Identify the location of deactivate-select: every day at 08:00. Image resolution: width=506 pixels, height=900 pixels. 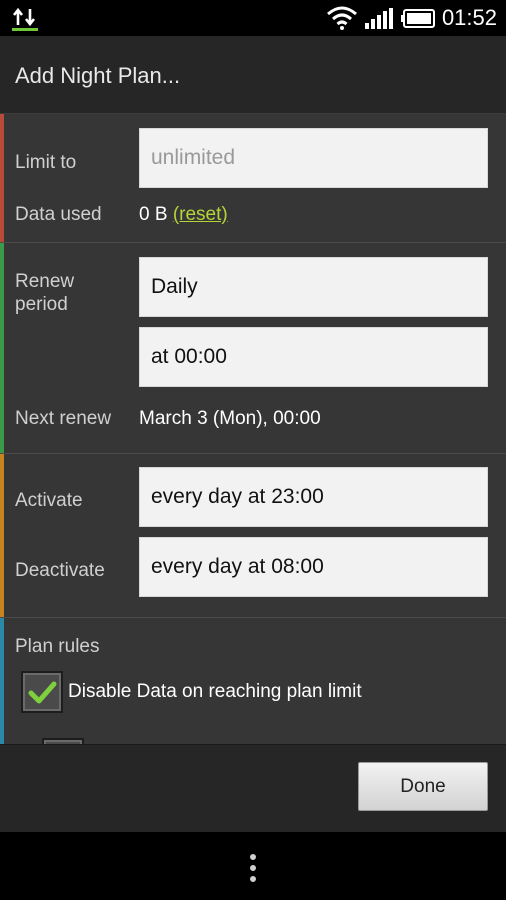
(313, 567).